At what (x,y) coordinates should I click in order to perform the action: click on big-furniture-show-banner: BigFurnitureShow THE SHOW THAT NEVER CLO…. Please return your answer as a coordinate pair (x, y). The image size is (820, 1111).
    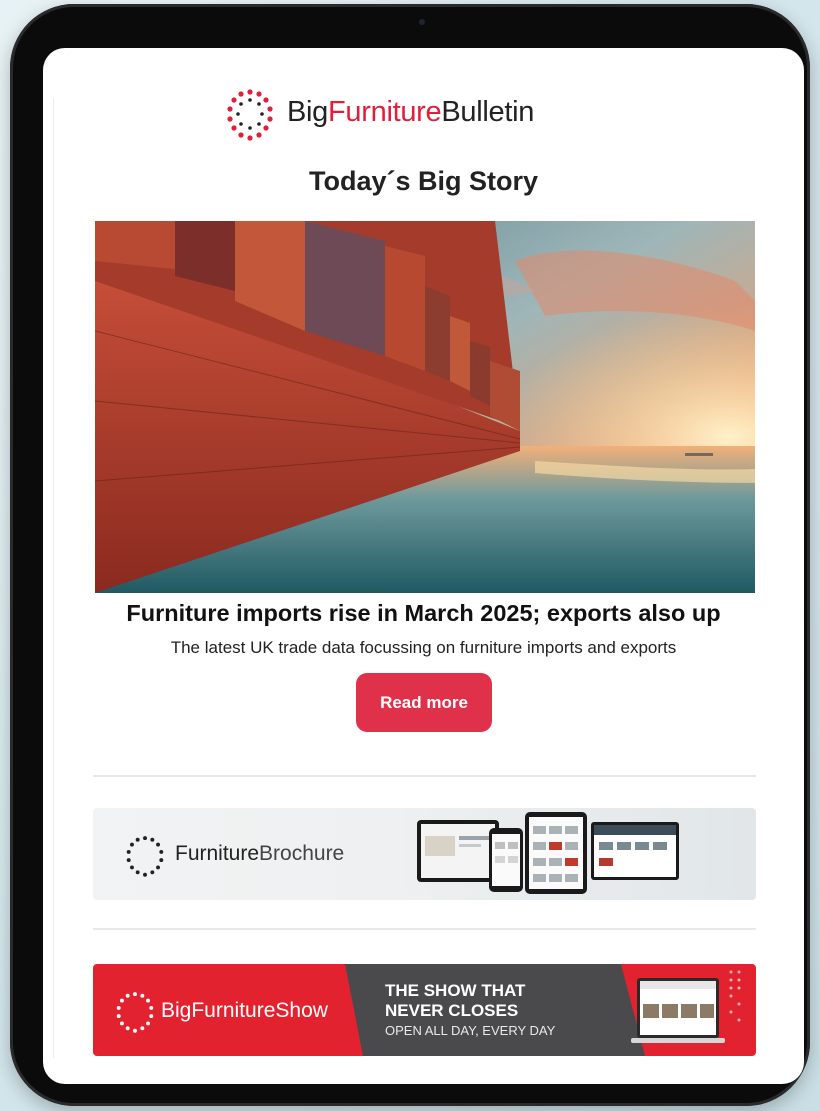
    Looking at the image, I should click on (424, 1010).